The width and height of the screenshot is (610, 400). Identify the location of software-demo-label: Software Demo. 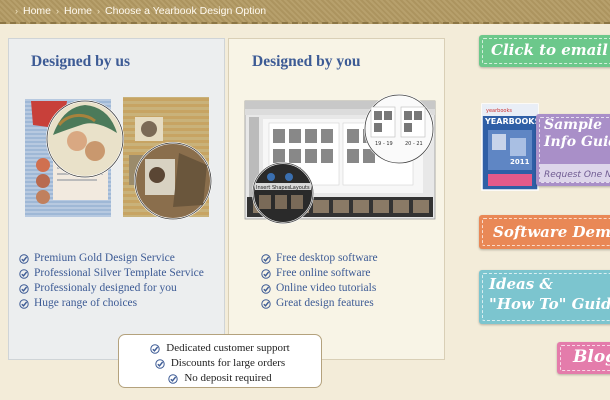
(551, 232).